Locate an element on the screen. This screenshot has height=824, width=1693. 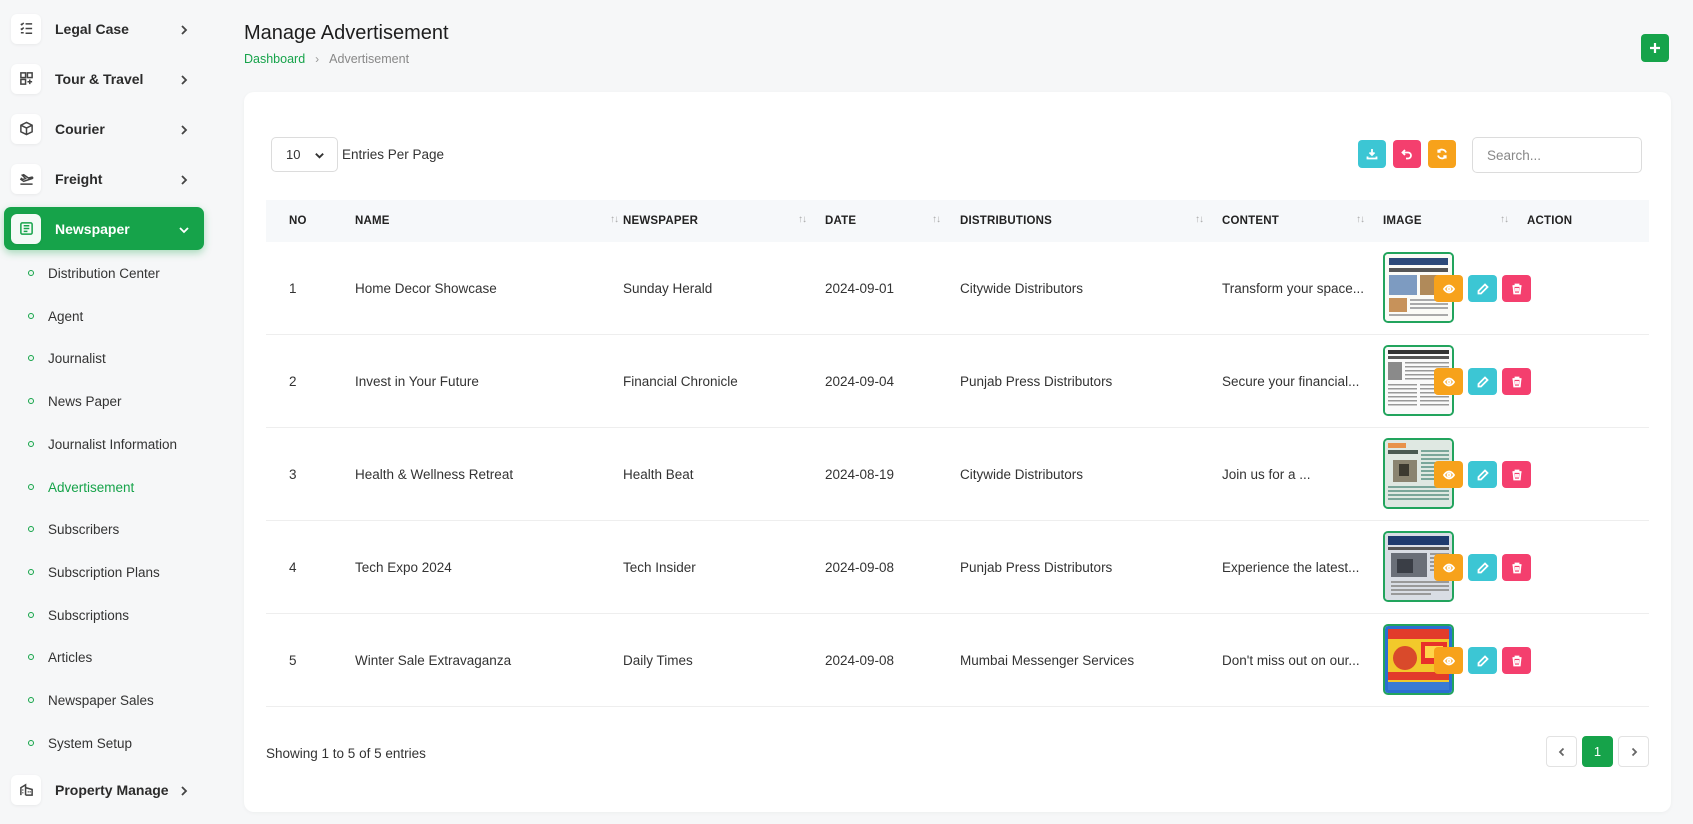
sidebar-item-label: Tour & Travel is located at coordinates (99, 78).